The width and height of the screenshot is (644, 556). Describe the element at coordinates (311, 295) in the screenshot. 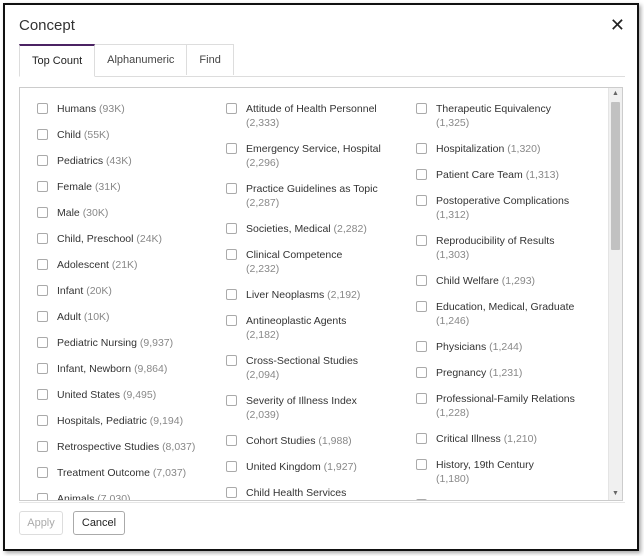

I see `concept-item: Liver Neoplasms (2,192)` at that location.